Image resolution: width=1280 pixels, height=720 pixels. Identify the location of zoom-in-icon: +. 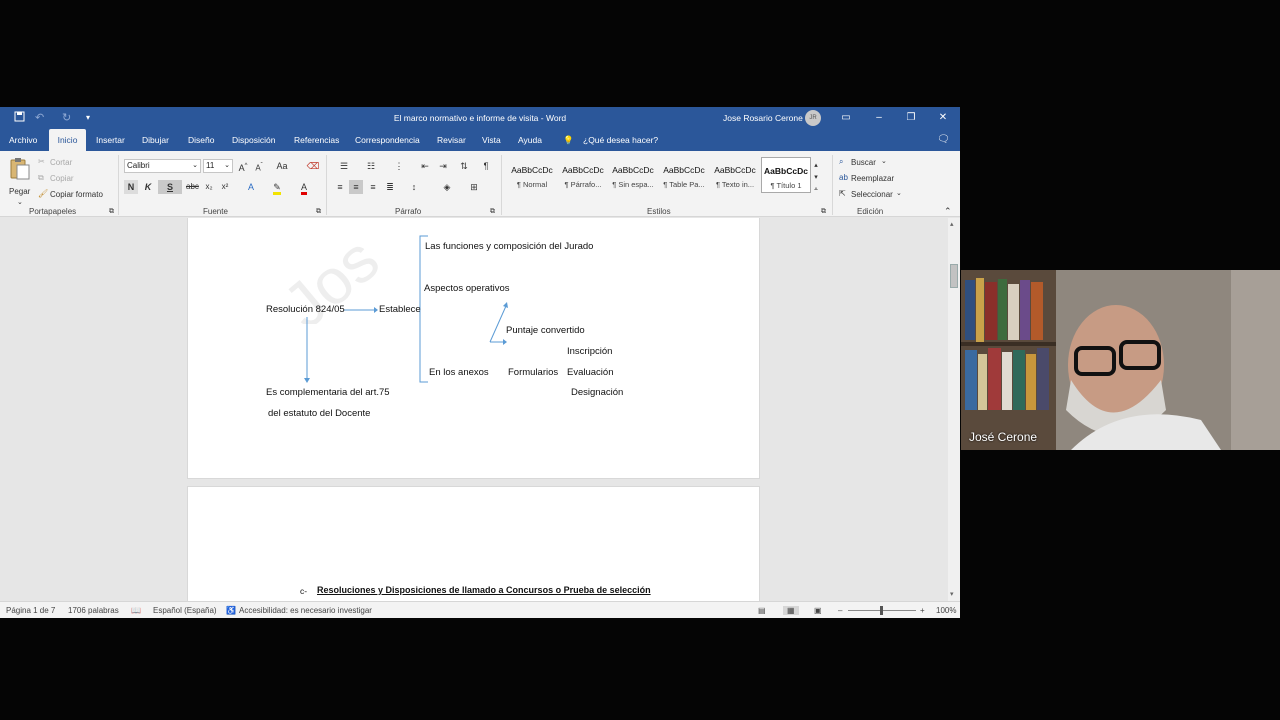
(922, 610).